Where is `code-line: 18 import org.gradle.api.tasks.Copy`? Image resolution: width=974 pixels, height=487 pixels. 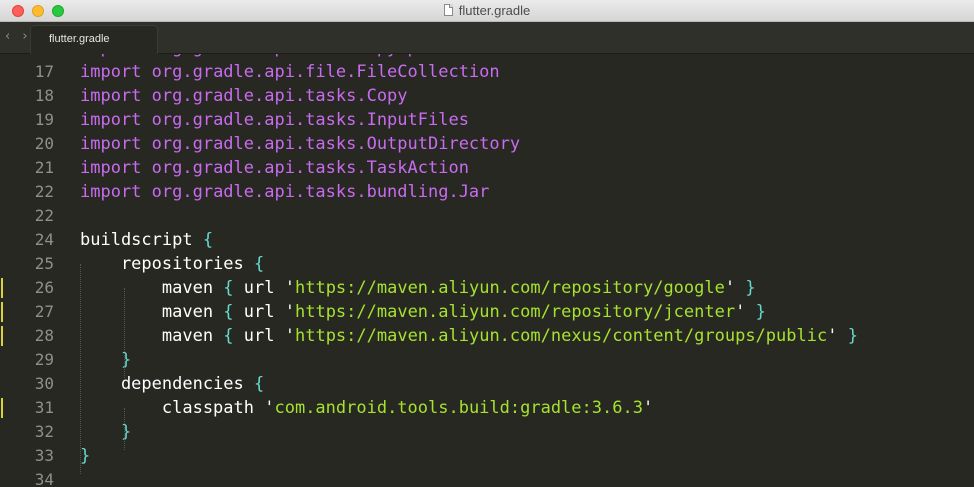
code-line: 18 import org.gradle.api.tasks.Copy is located at coordinates (487, 96).